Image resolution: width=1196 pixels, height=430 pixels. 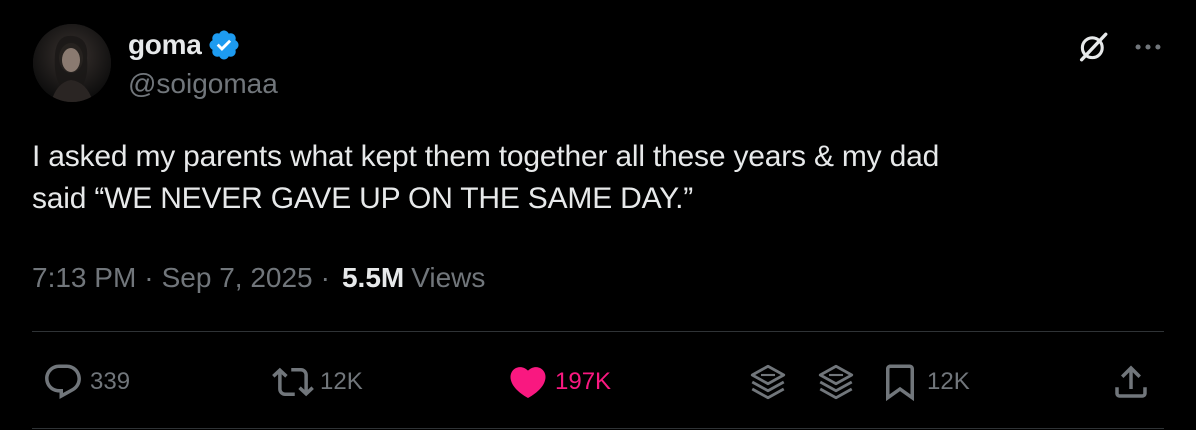 I want to click on share-button, so click(x=1131, y=382).